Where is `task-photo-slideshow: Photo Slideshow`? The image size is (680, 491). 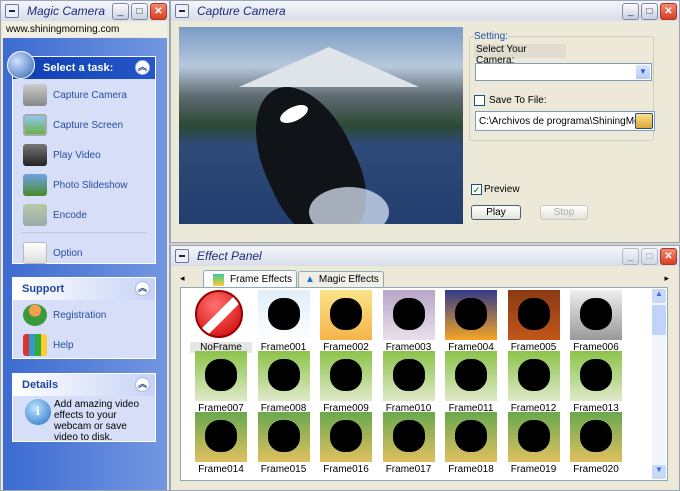
task-photo-slideshow: Photo Slideshow is located at coordinates (84, 185).